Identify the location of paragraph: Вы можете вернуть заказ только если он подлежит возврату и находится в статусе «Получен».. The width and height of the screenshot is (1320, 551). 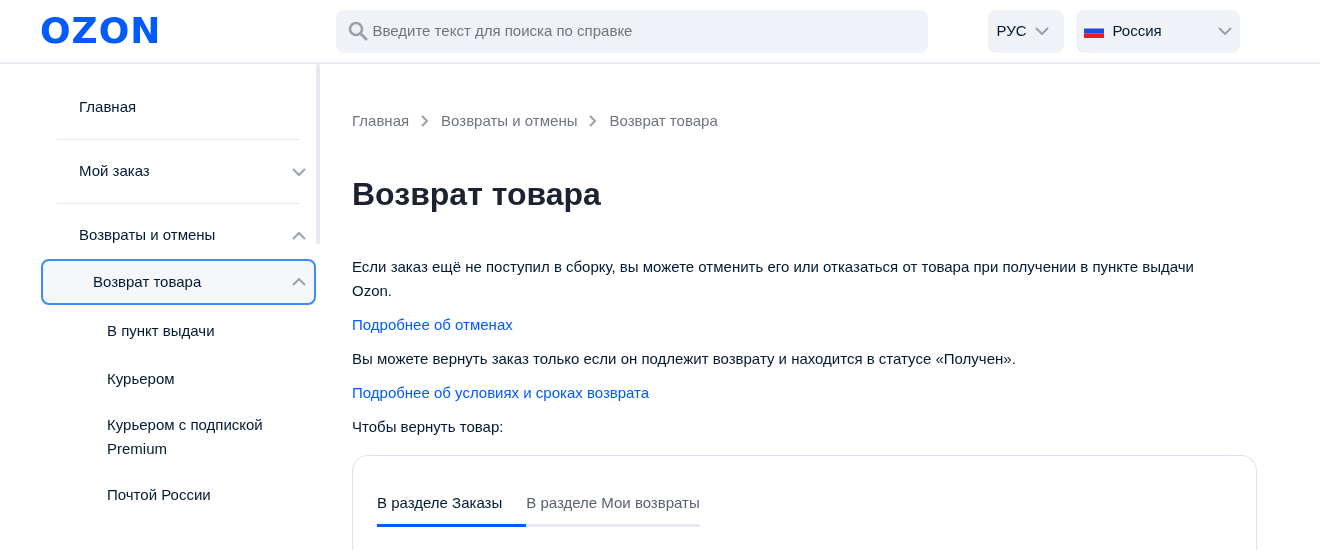
(684, 358).